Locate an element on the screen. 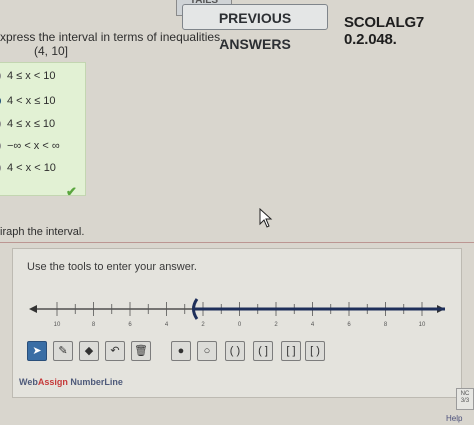  undo-tool: ↶ is located at coordinates (115, 351).